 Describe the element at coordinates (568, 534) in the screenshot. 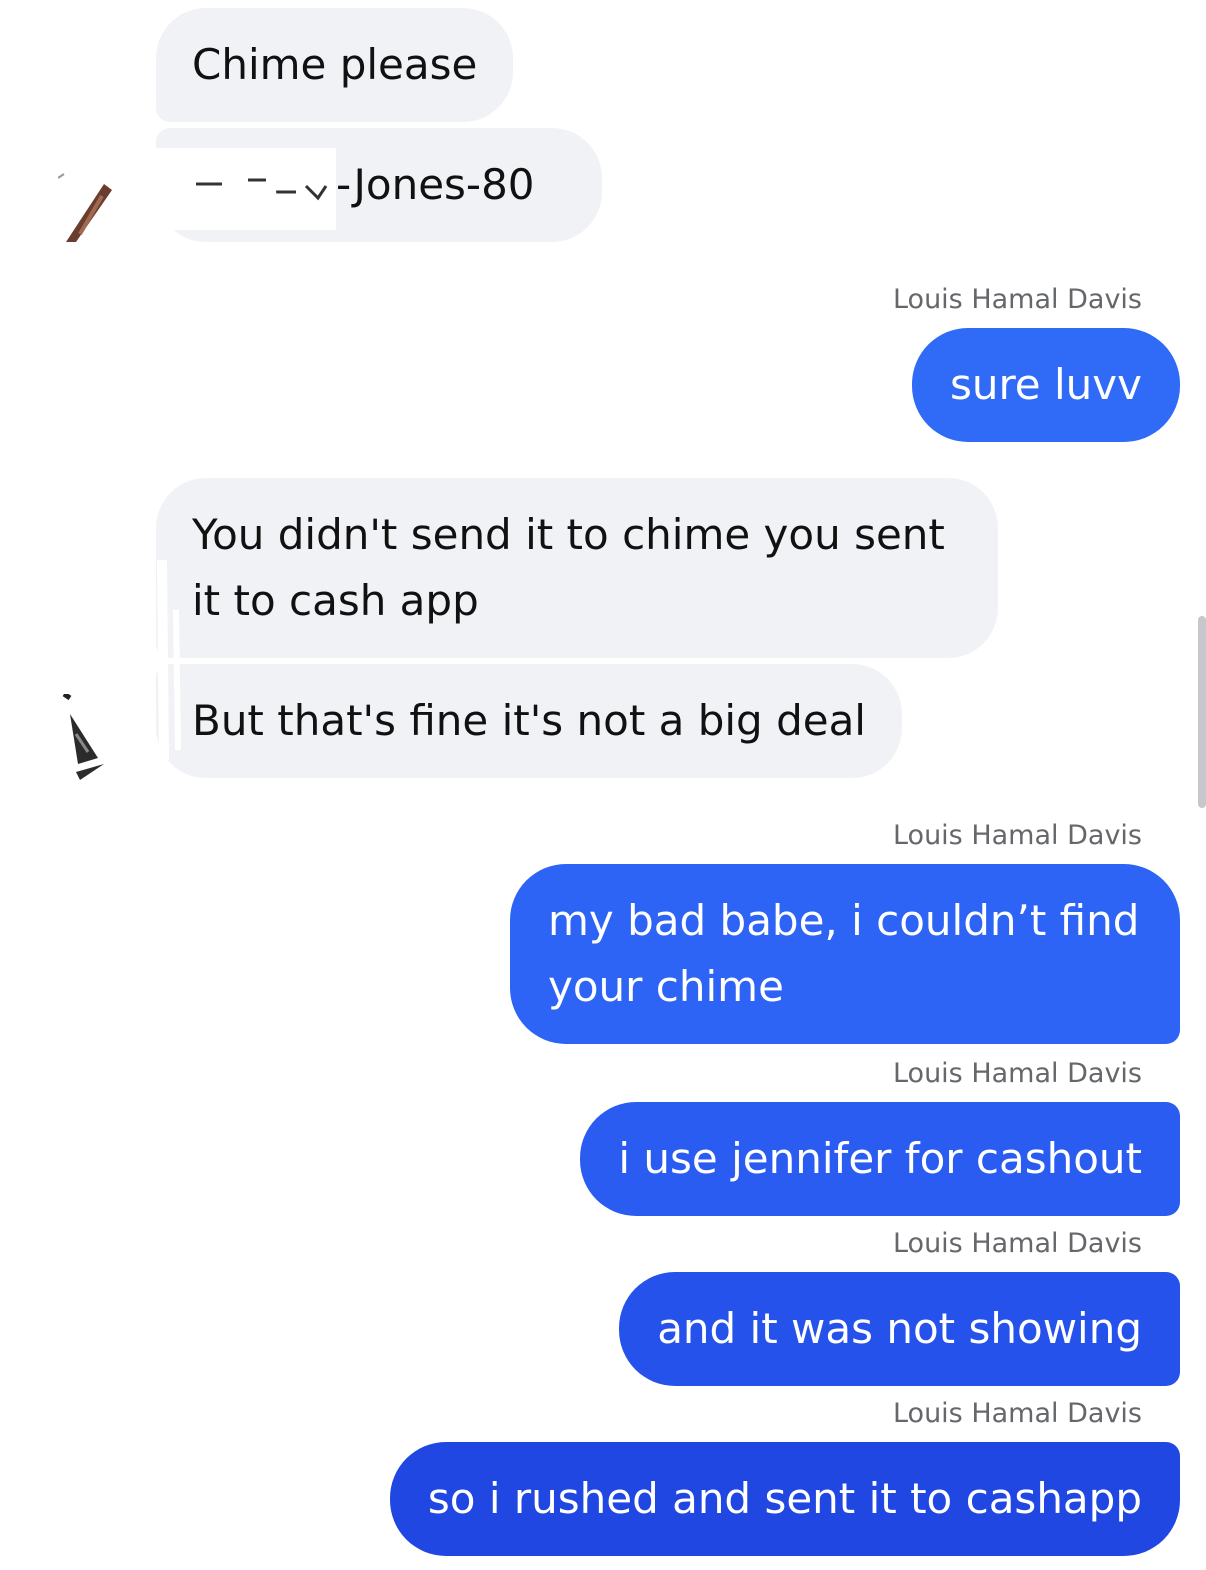

I see `message-text-line: You didn't send it to chime you sent` at that location.